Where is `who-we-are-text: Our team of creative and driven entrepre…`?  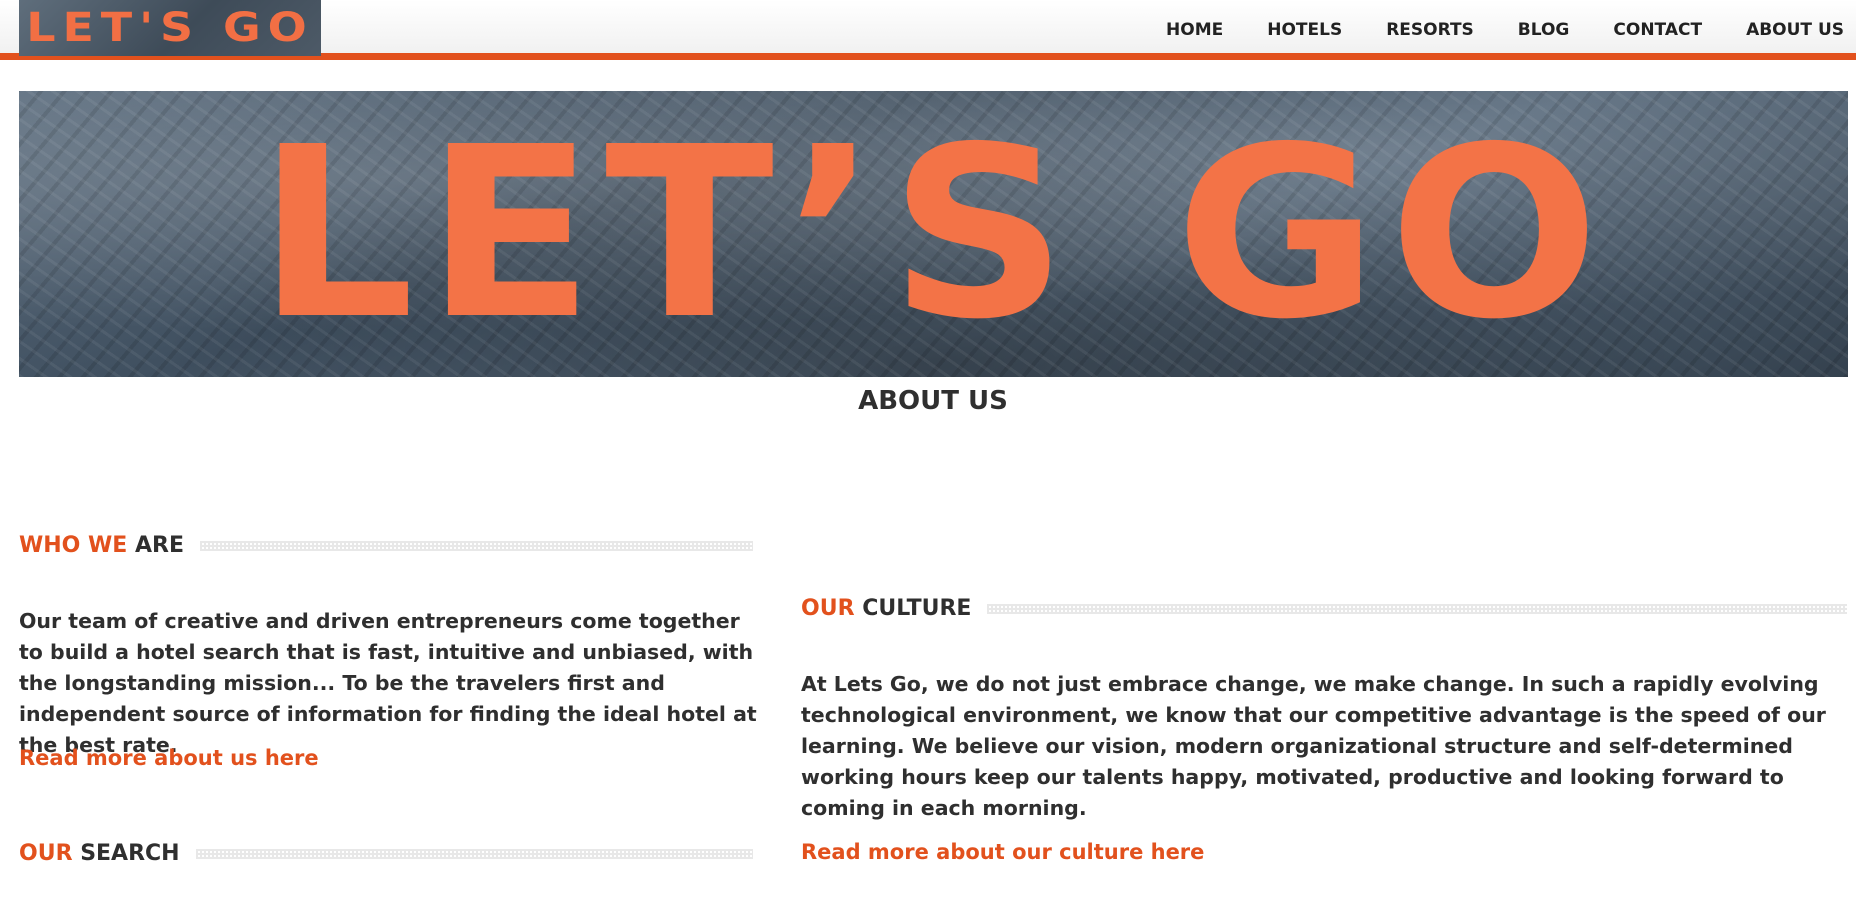 who-we-are-text: Our team of creative and driven entrepre… is located at coordinates (388, 683).